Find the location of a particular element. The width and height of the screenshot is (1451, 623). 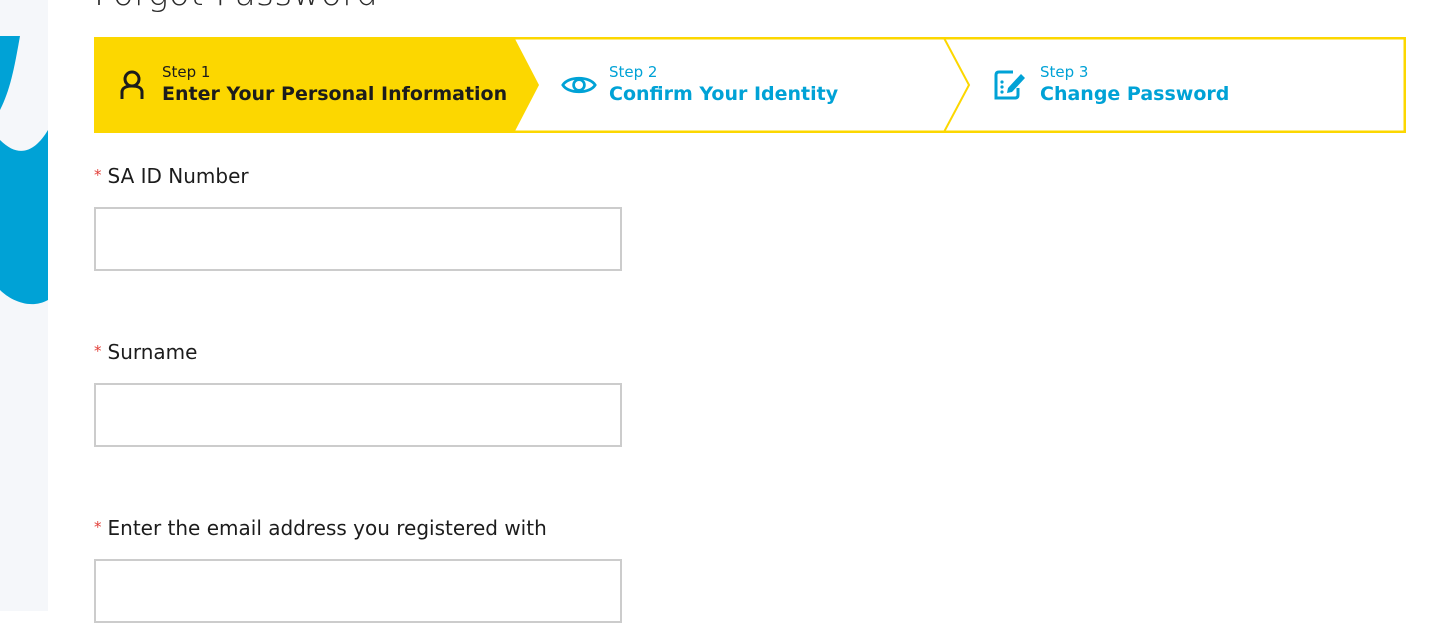

step-3-change-password: Step 3 Change Password is located at coordinates (1110, 85).